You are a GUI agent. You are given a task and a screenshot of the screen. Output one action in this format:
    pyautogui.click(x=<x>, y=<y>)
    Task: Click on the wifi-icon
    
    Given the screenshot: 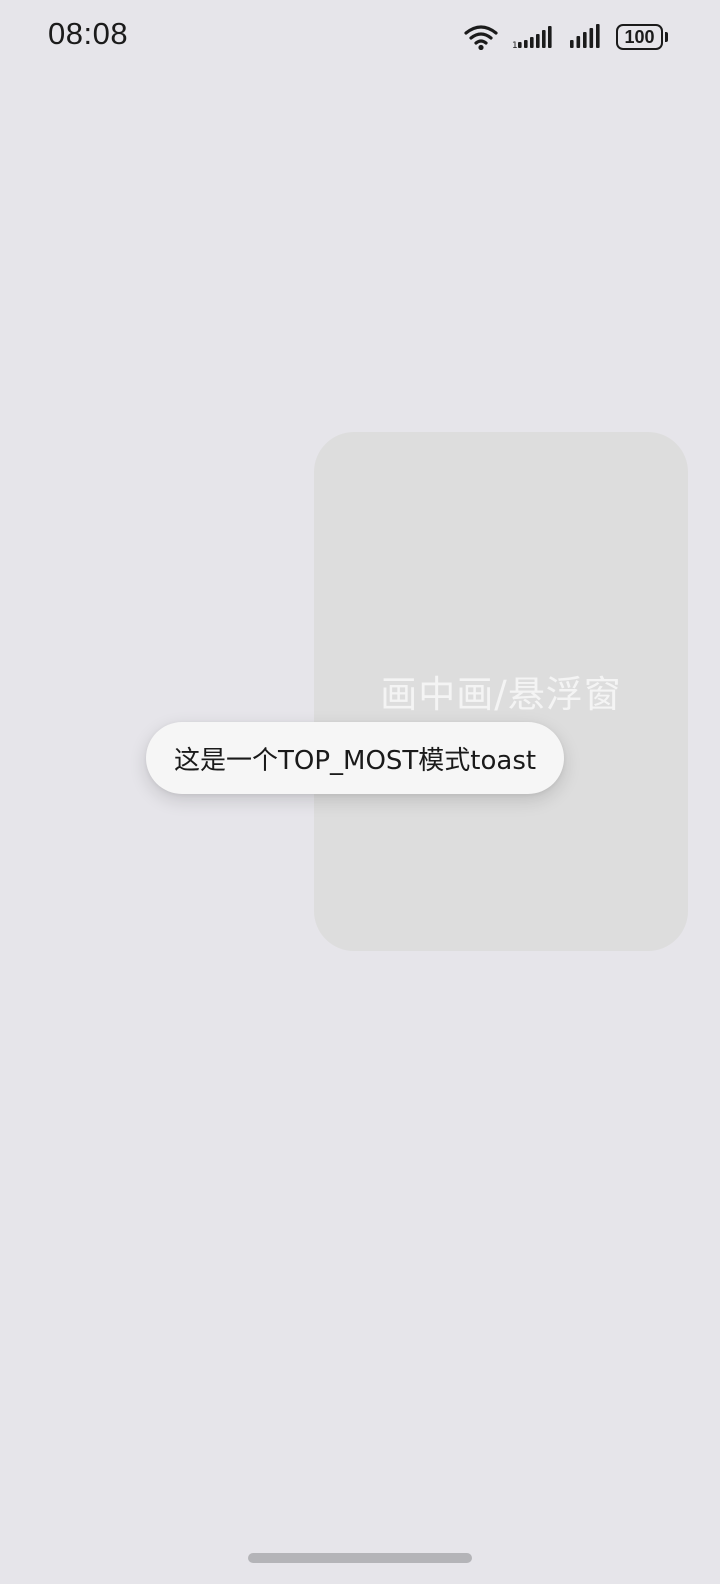 What is the action you would take?
    pyautogui.click(x=481, y=37)
    